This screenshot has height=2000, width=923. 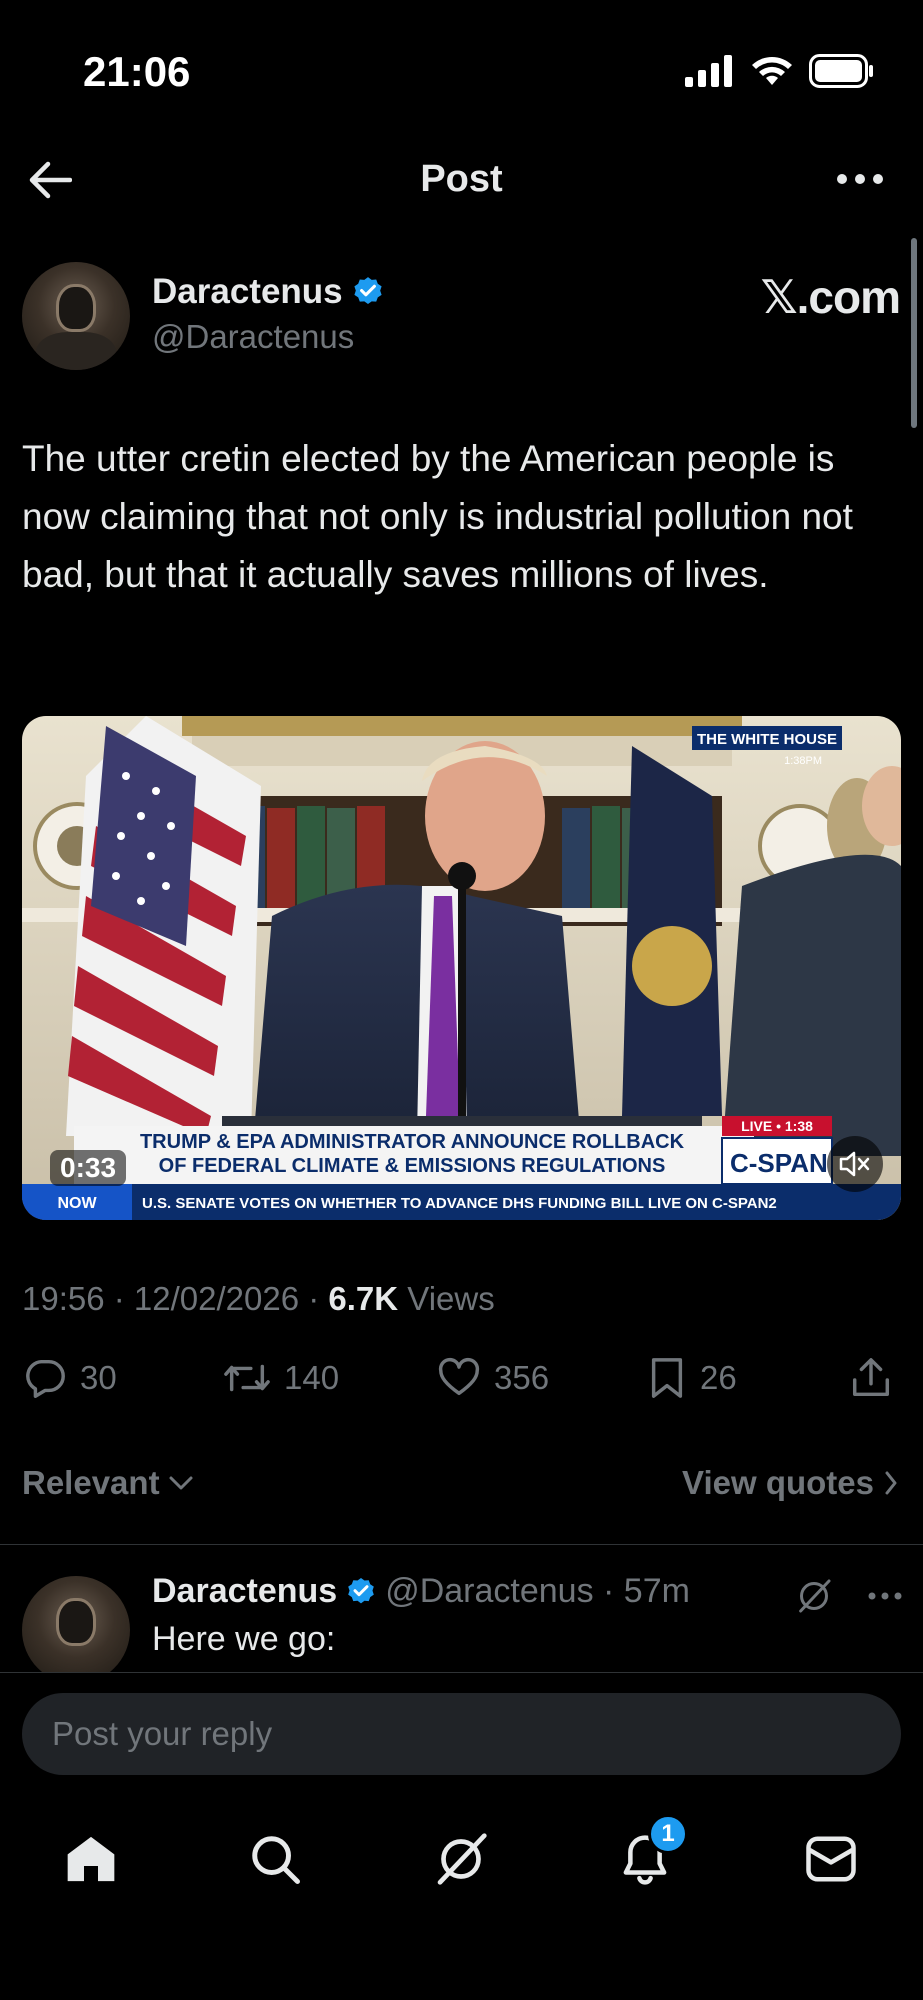 I want to click on wifi-icon, so click(x=772, y=73).